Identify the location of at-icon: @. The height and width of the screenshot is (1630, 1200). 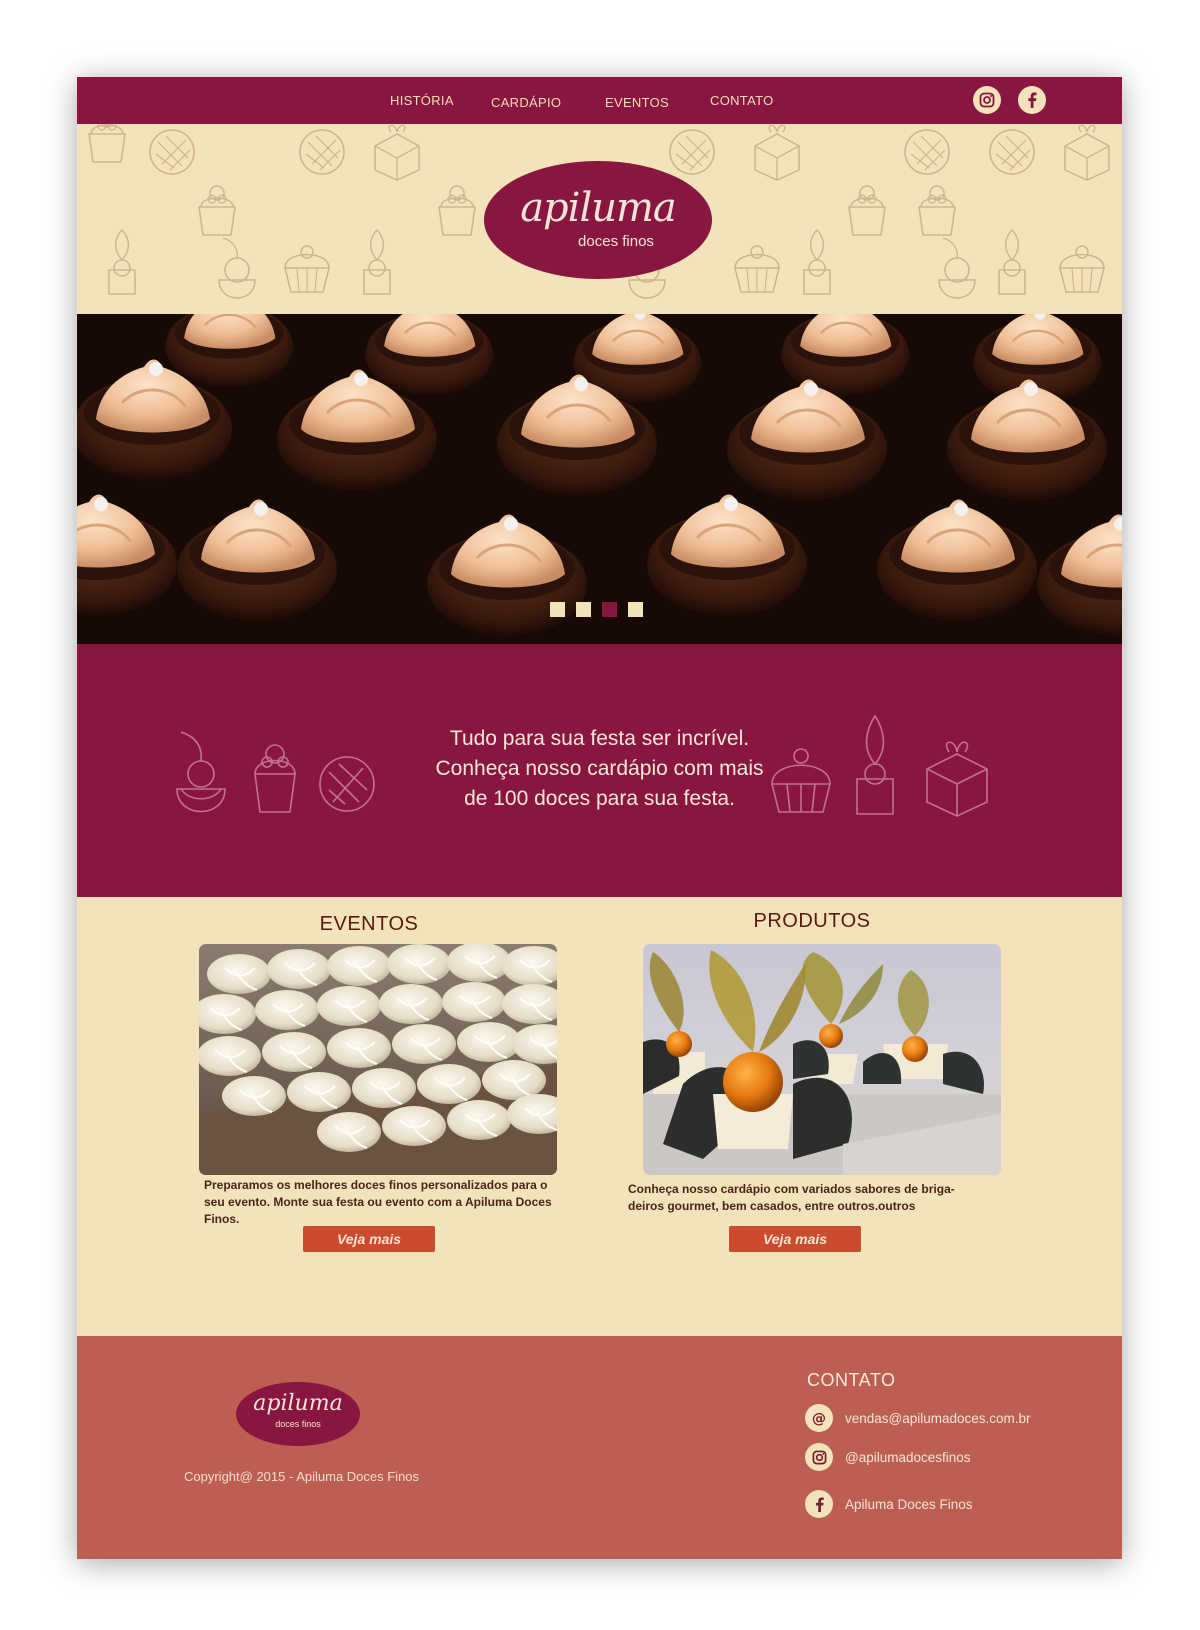
(819, 1418).